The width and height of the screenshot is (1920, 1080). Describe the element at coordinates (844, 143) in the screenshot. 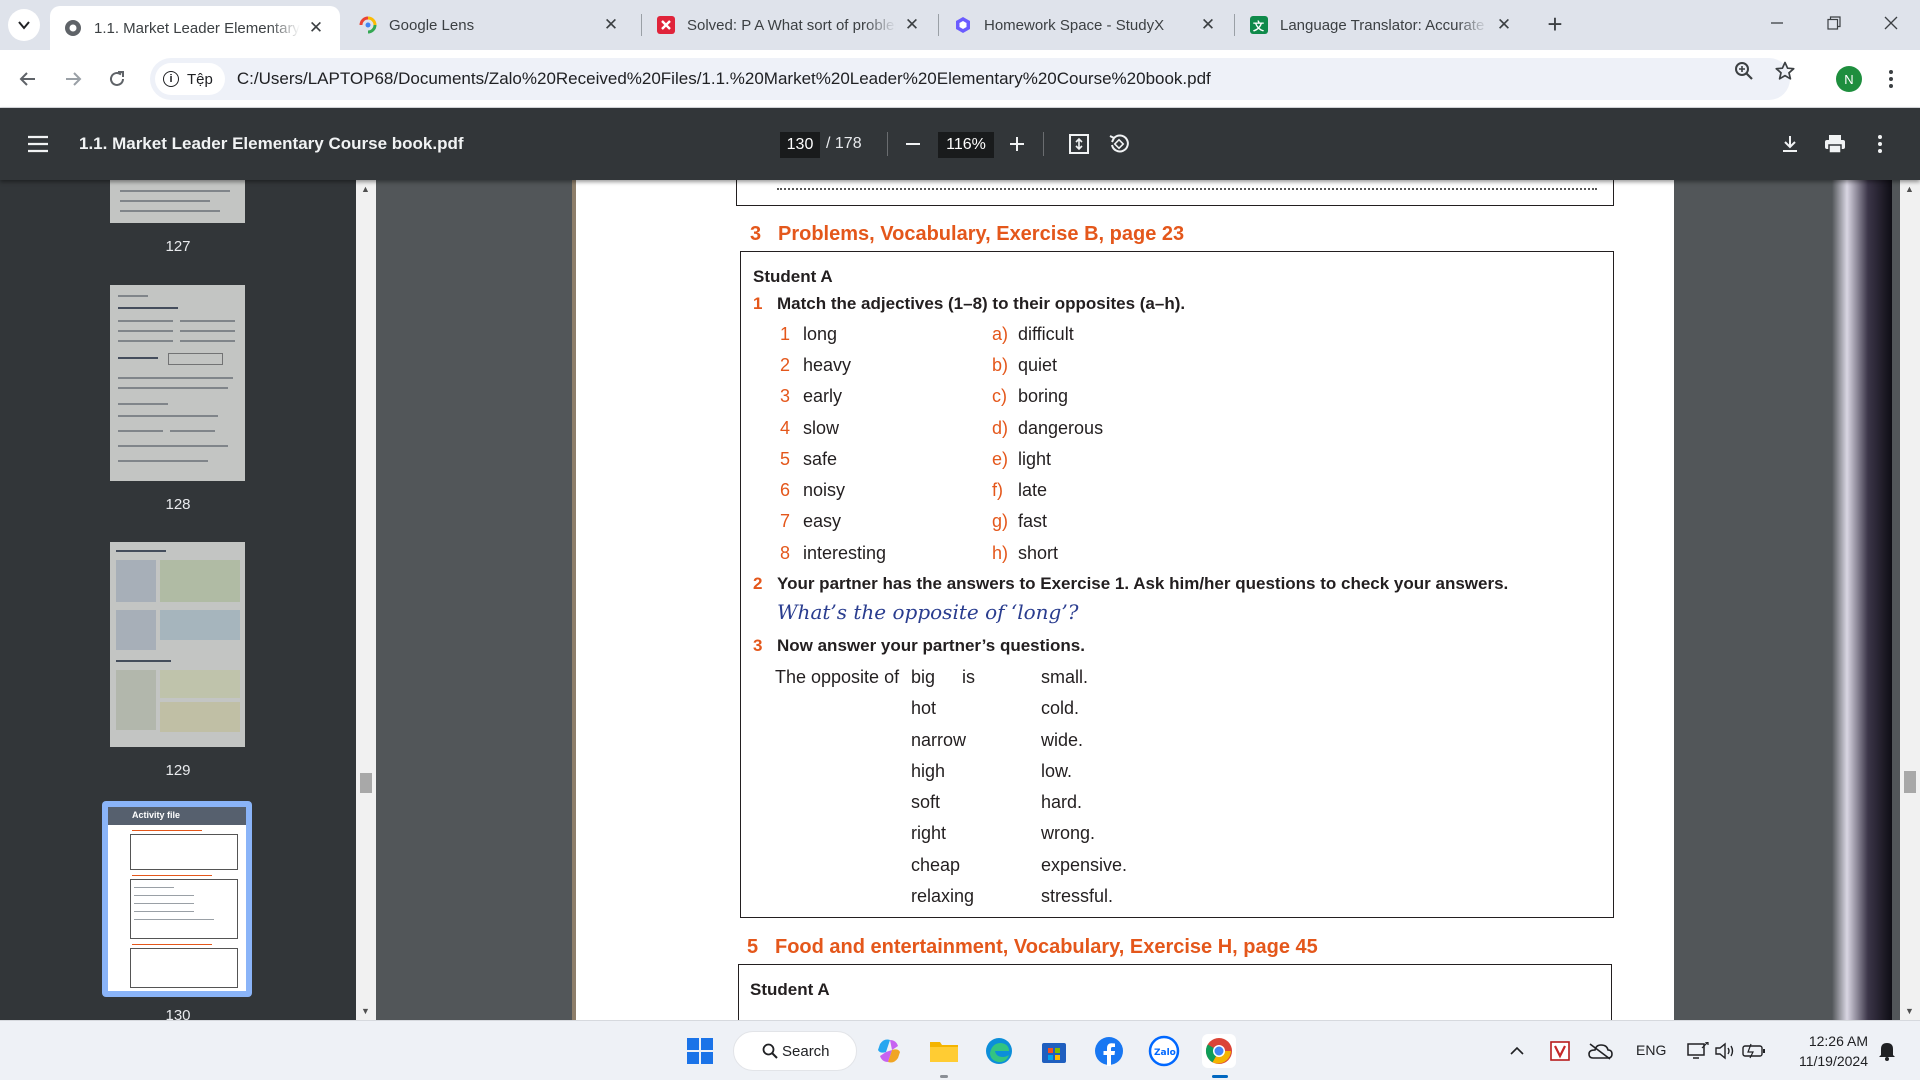

I see `page-total: / 178` at that location.